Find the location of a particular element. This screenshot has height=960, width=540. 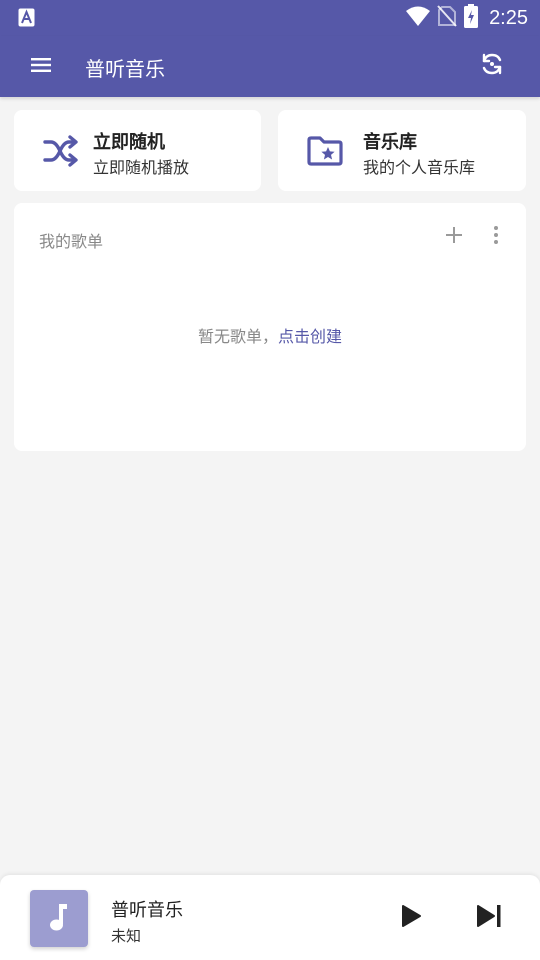

play-icon is located at coordinates (411, 918).